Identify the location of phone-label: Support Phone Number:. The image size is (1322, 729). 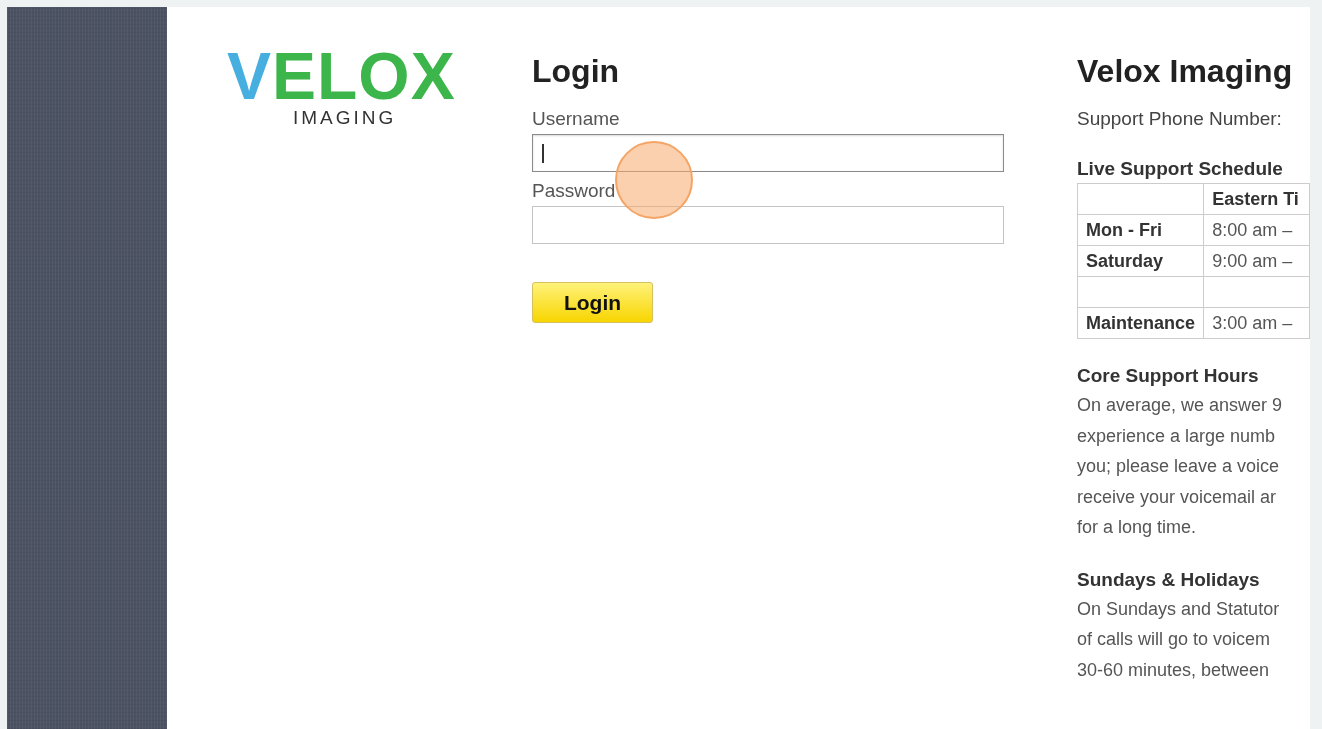
(1180, 119).